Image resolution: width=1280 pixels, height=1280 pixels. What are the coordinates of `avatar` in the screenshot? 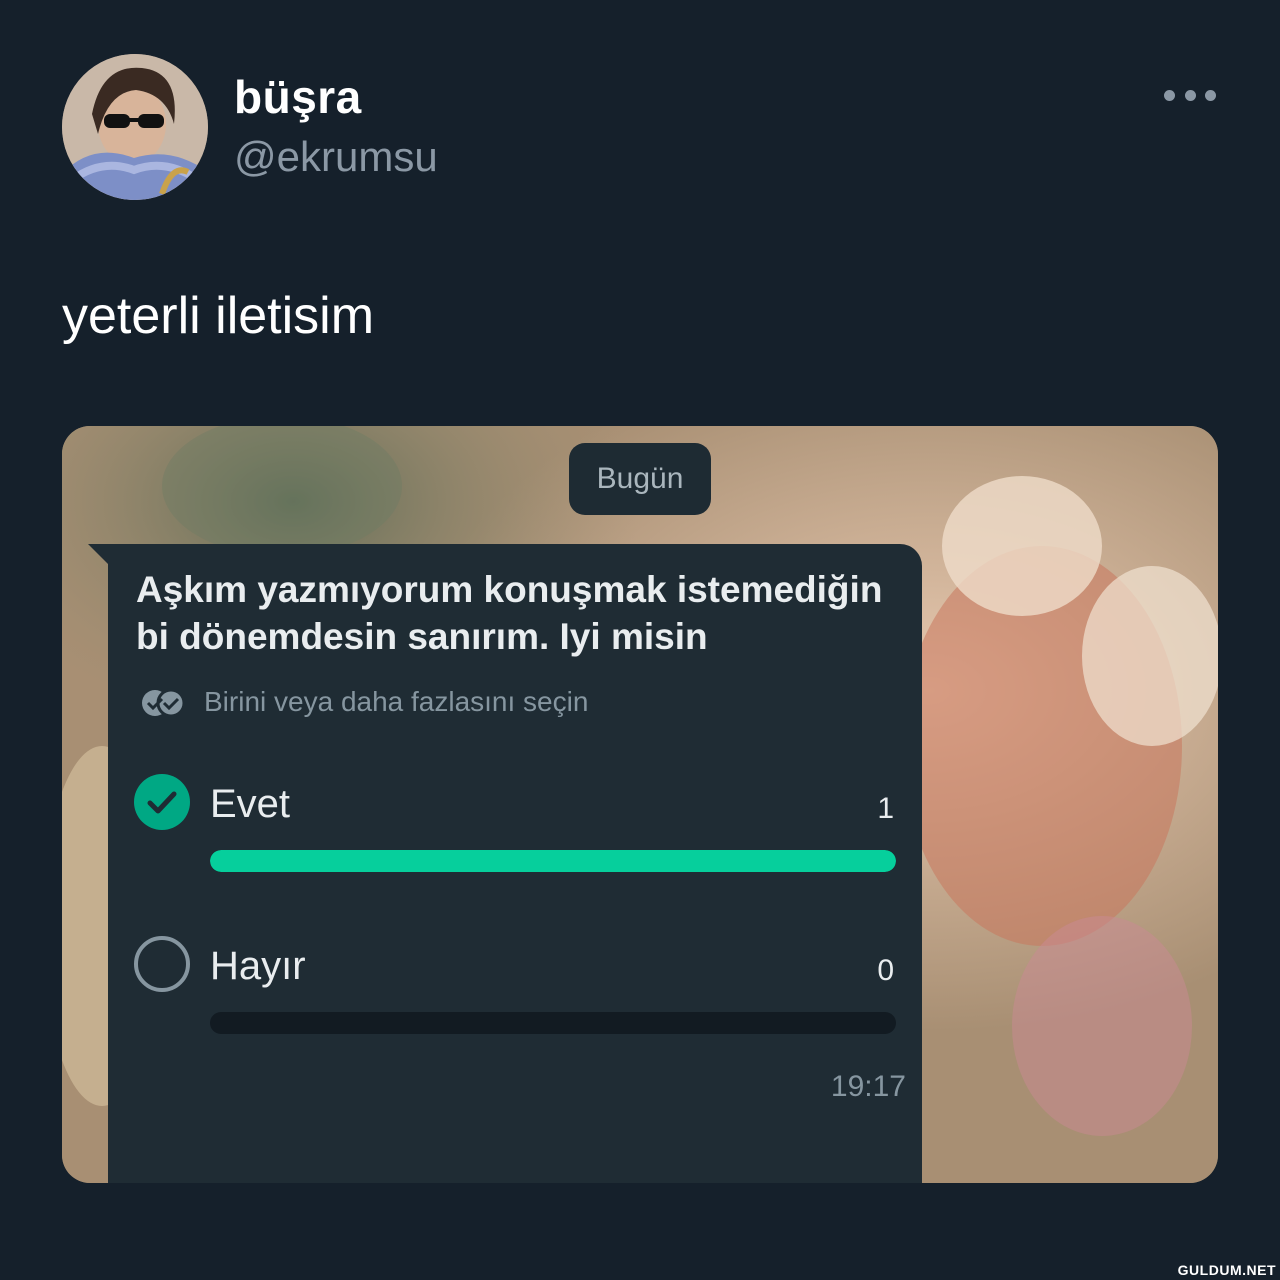 It's located at (135, 127).